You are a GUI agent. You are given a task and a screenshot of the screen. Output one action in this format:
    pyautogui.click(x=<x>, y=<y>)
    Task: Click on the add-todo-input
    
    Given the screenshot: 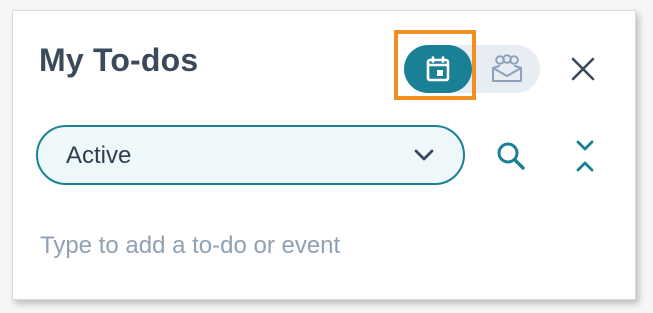 What is the action you would take?
    pyautogui.click(x=320, y=246)
    